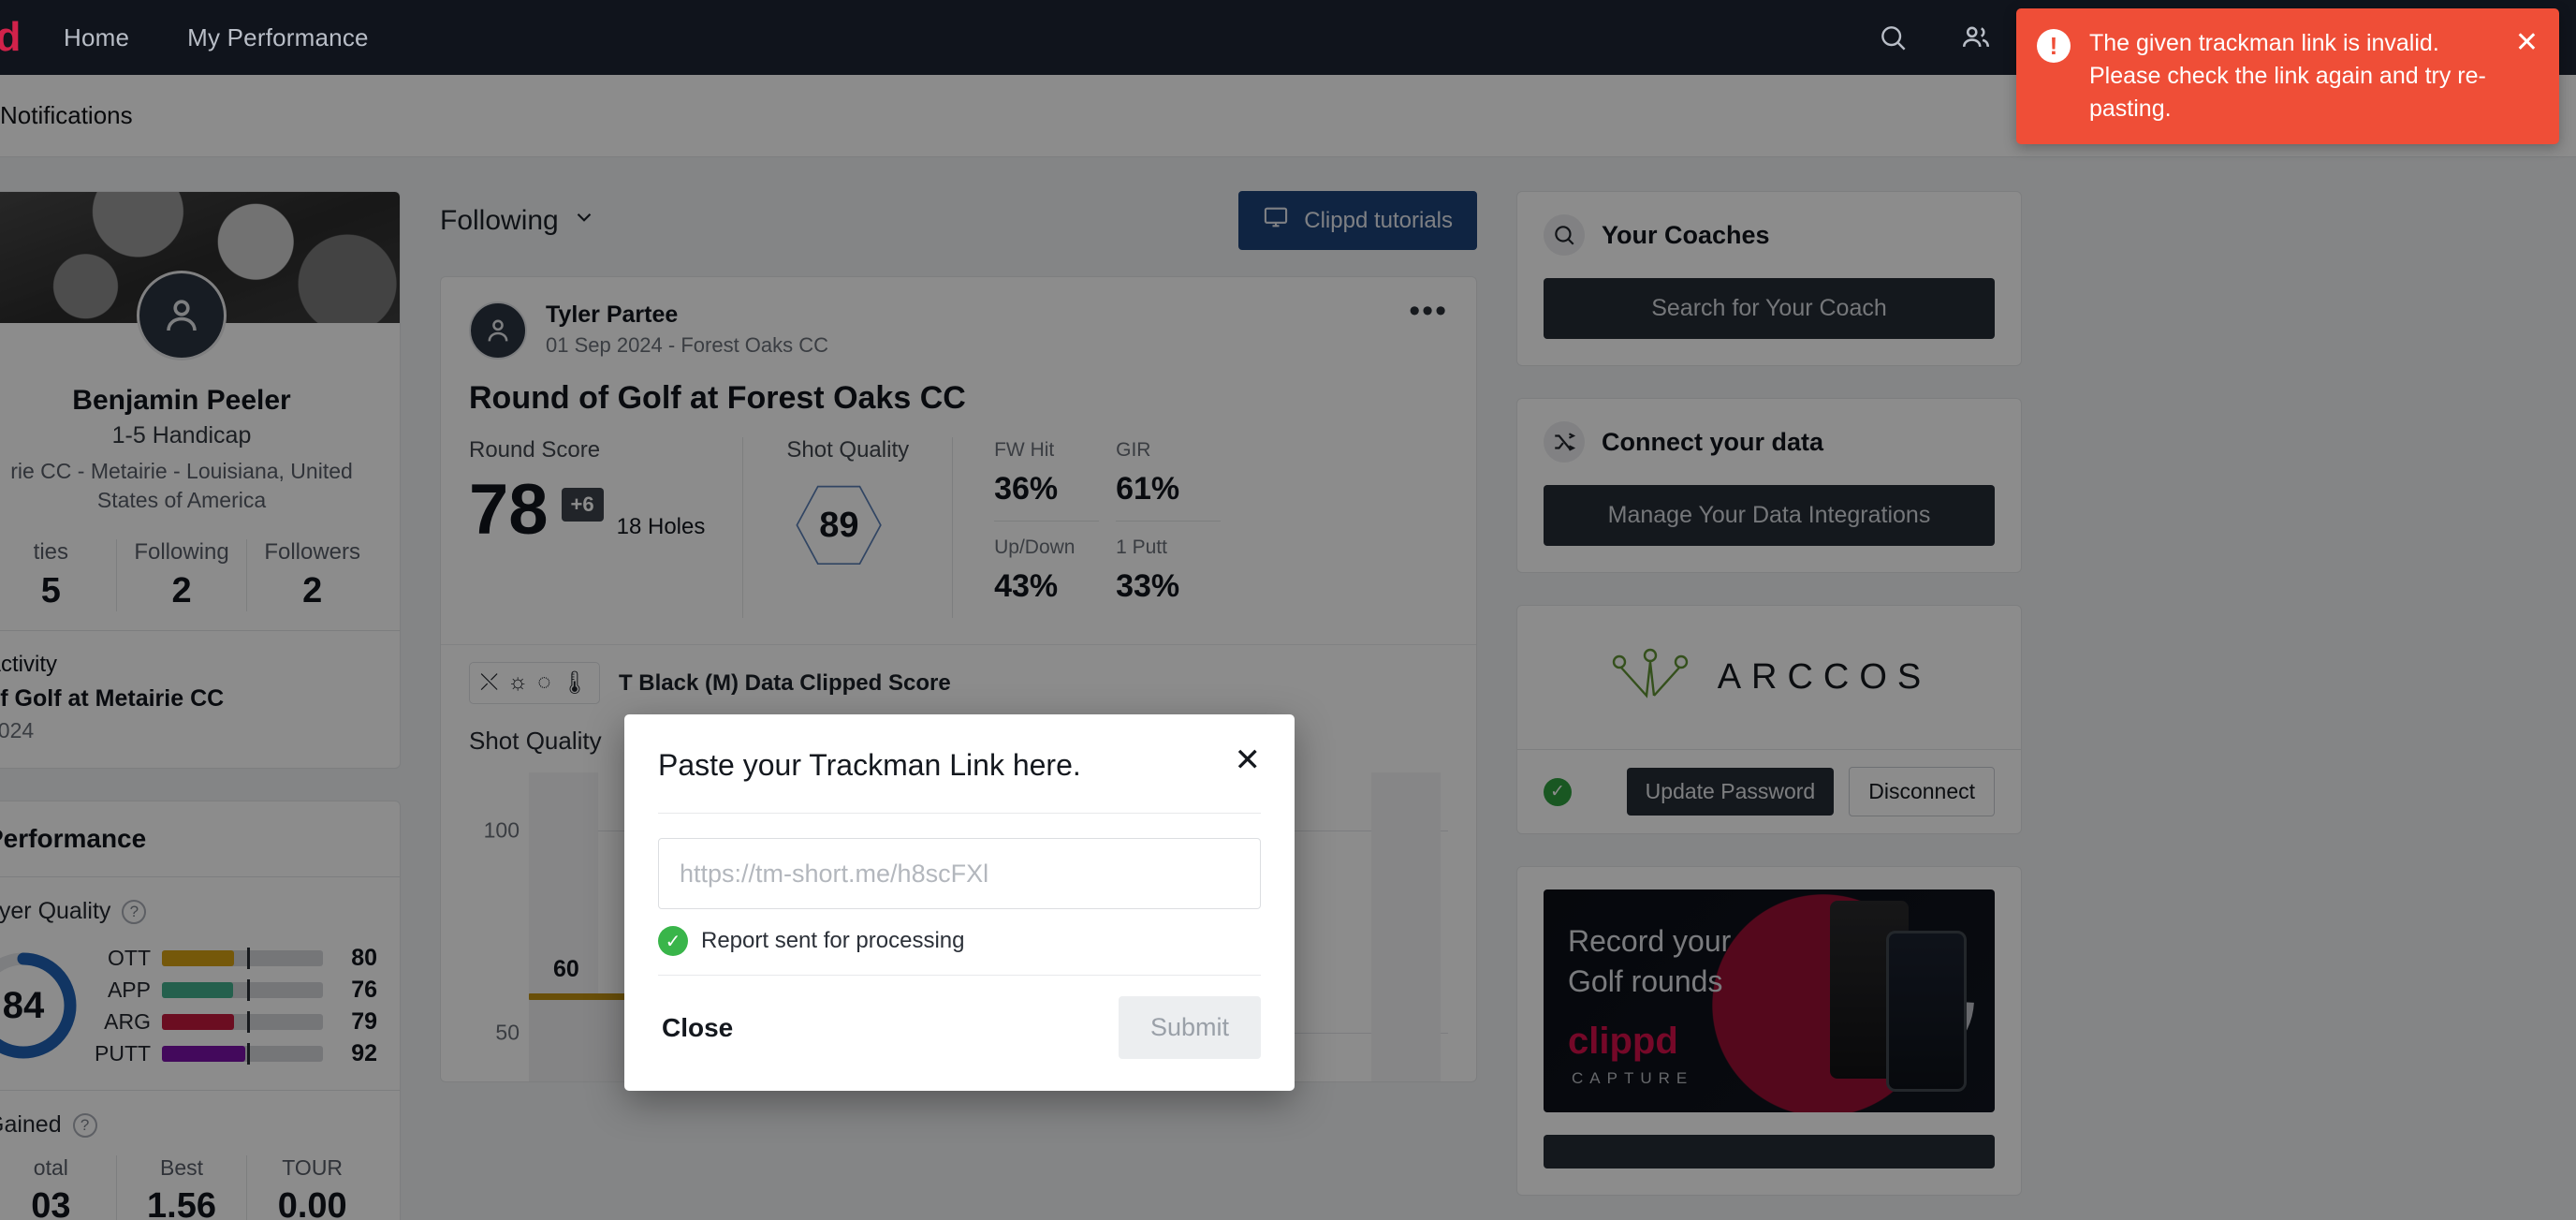  I want to click on strokes-gained-grid: otal 03 Best 1.56 TOUR 0.00, so click(188, 1187).